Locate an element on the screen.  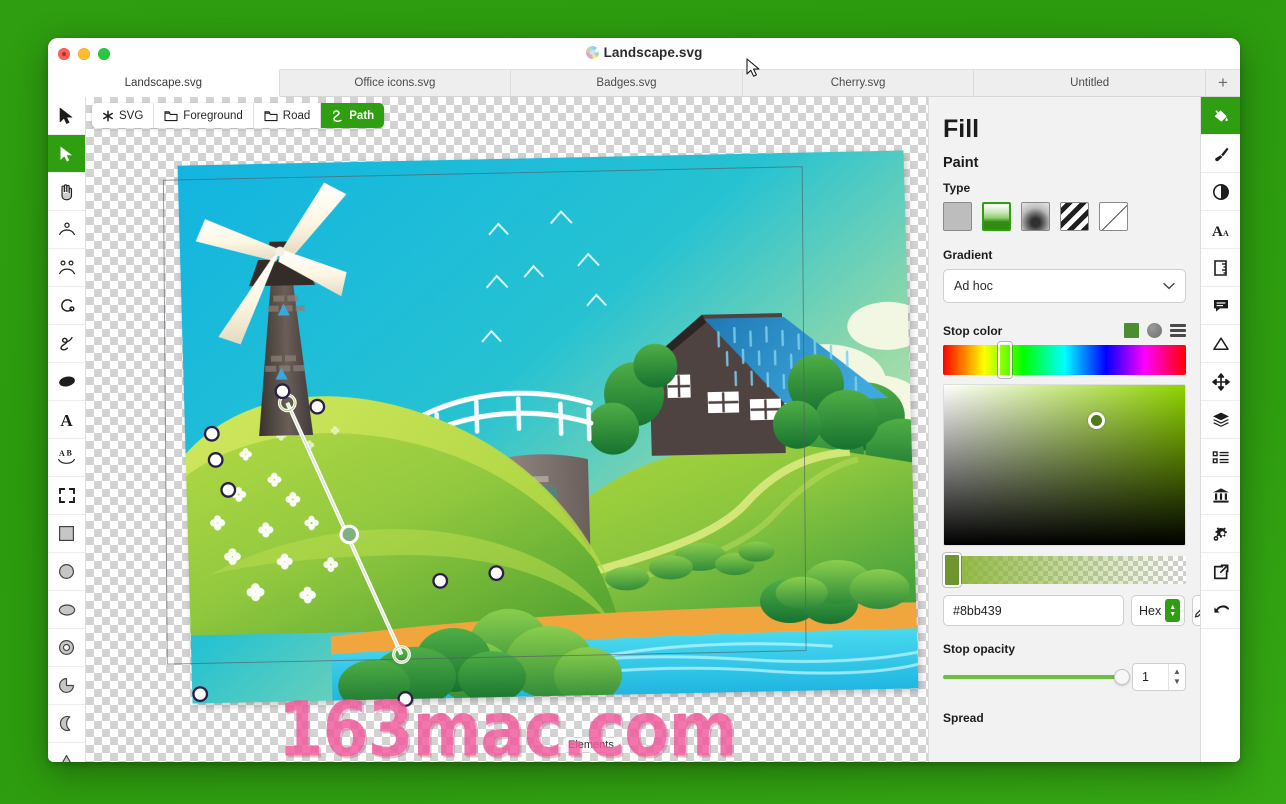
list-swatch-icon is located at coordinates (1178, 330).